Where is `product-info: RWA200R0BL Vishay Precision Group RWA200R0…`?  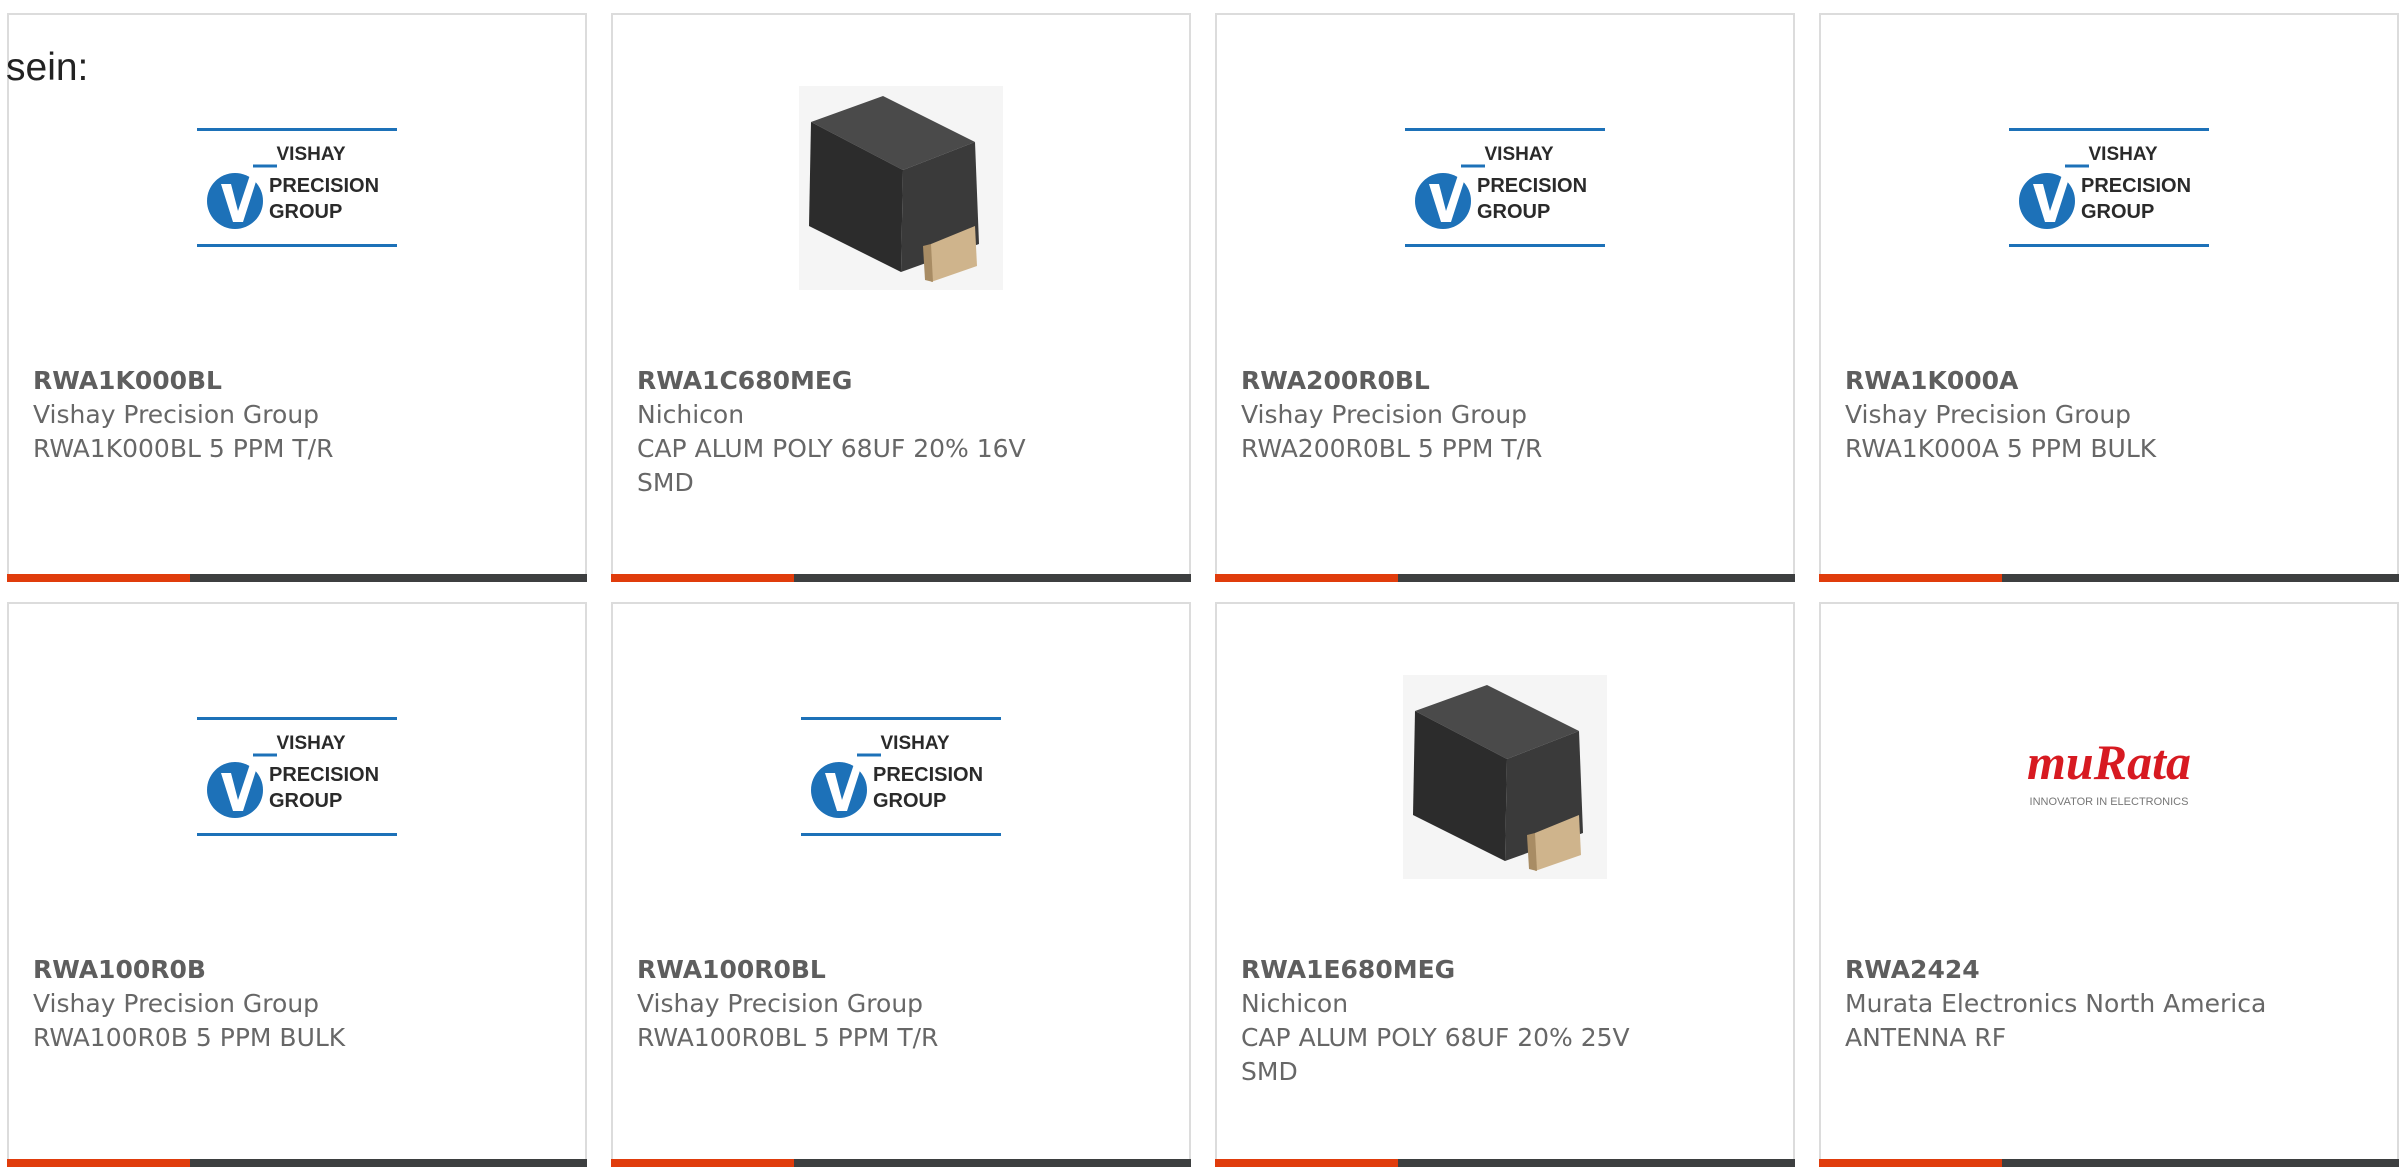
product-info: RWA200R0BL Vishay Precision Group RWA200R0… is located at coordinates (1456, 415).